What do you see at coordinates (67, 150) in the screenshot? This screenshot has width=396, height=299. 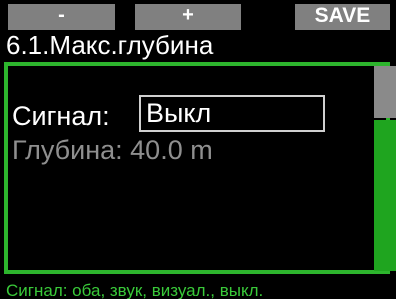 I see `depth-label: Глубина:` at bounding box center [67, 150].